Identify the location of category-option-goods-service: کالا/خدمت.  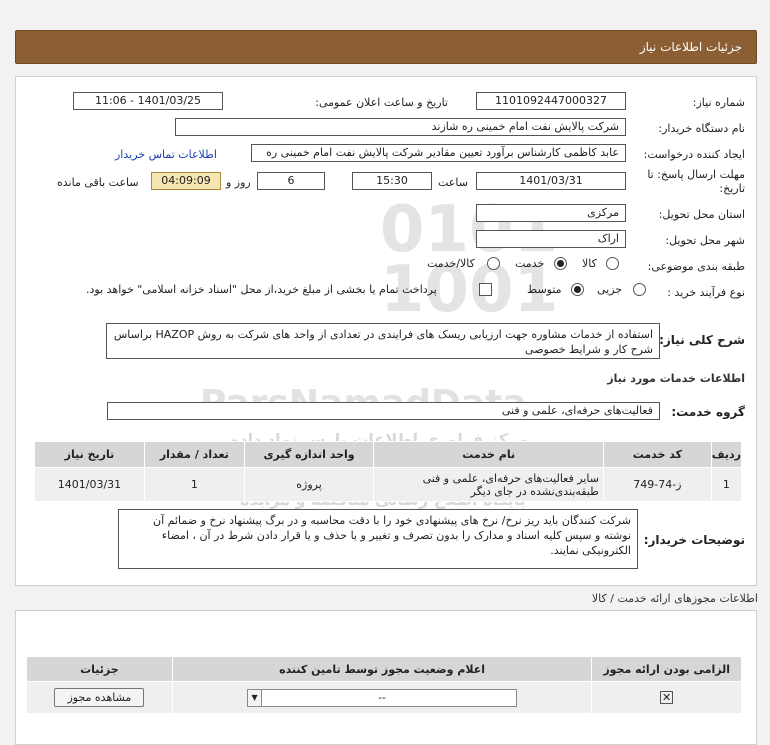
(451, 263).